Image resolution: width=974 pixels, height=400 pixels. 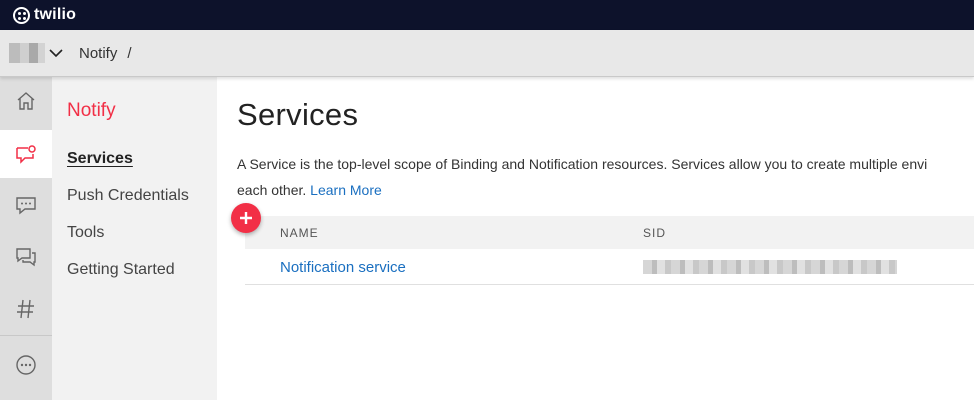 I want to click on icon-rail, so click(x=26, y=238).